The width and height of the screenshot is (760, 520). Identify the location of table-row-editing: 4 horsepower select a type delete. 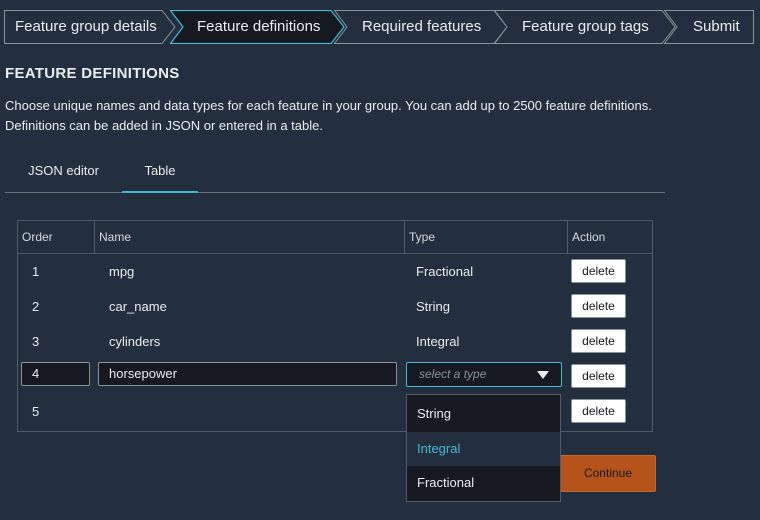
(335, 376).